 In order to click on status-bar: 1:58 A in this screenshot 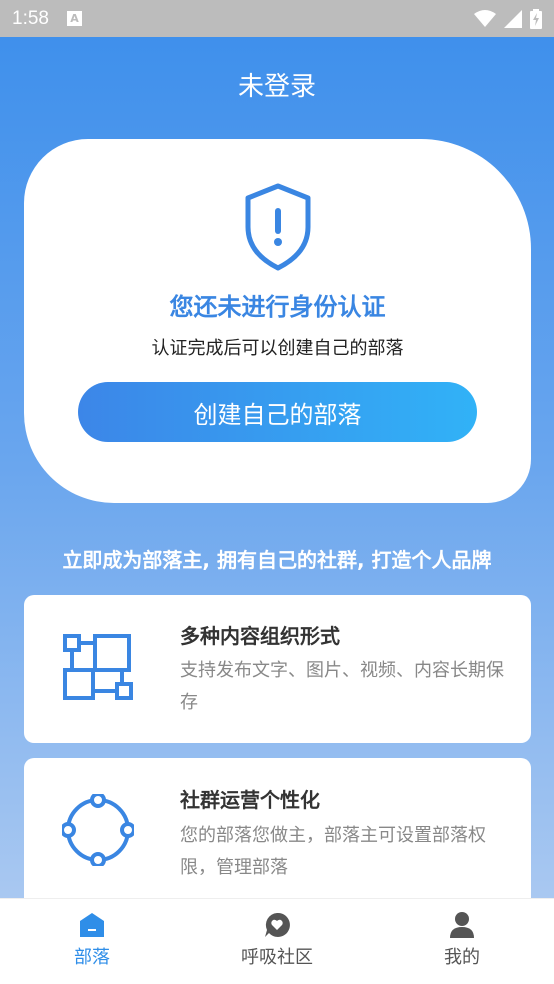, I will do `click(277, 18)`.